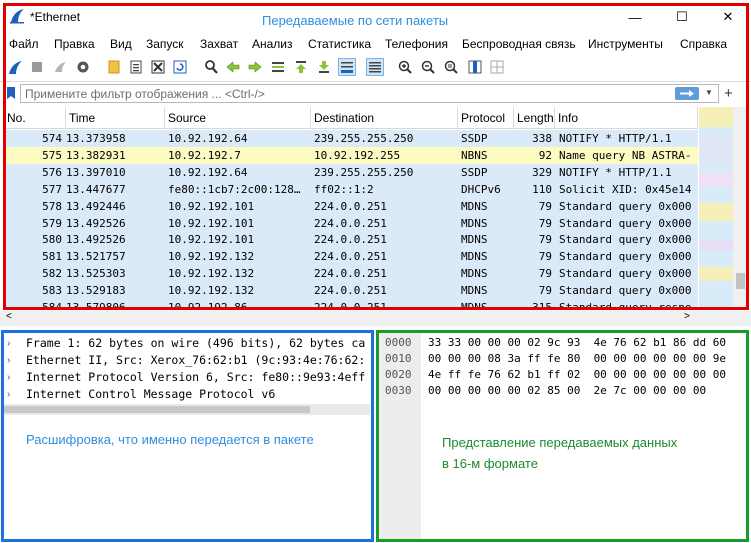  What do you see at coordinates (9, 316) in the screenshot?
I see `scroll-left-icon: <` at bounding box center [9, 316].